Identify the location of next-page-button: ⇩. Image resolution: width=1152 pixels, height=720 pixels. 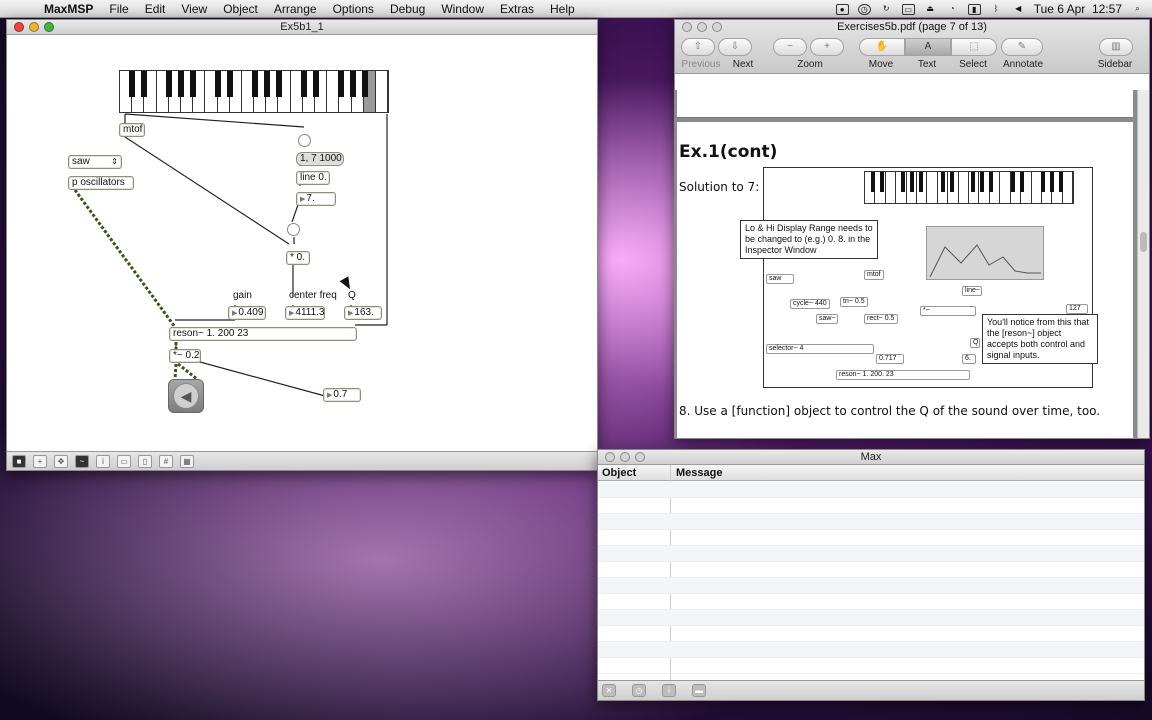
(735, 47).